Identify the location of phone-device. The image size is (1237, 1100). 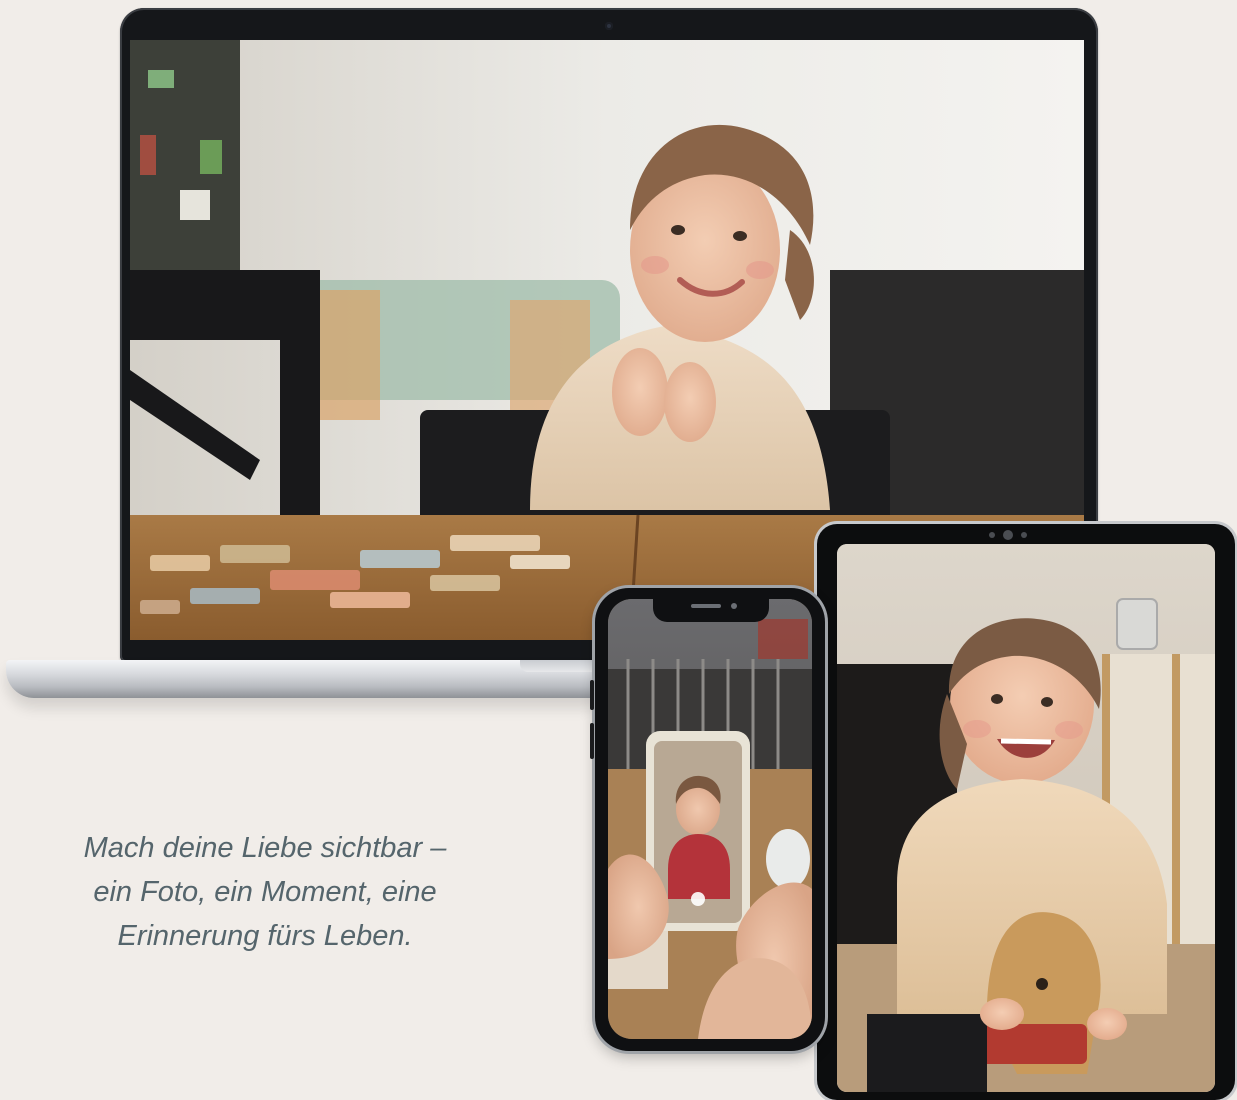
(707, 819).